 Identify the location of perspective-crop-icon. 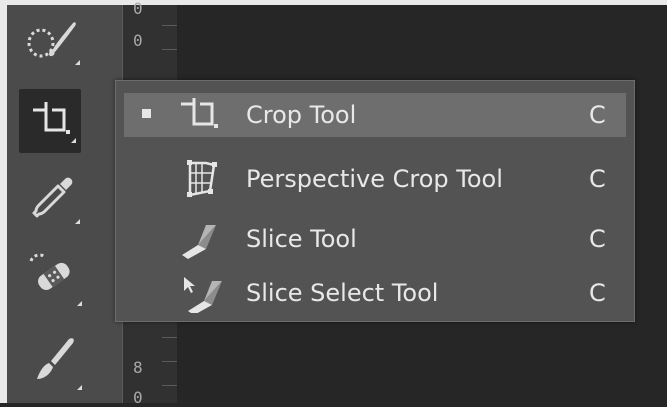
(202, 178).